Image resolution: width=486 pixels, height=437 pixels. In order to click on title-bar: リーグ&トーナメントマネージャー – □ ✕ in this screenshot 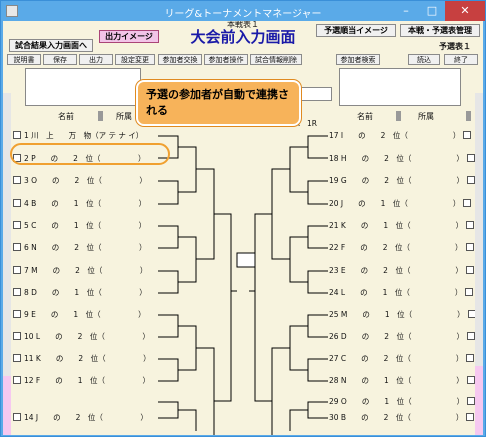, I will do `click(243, 11)`.